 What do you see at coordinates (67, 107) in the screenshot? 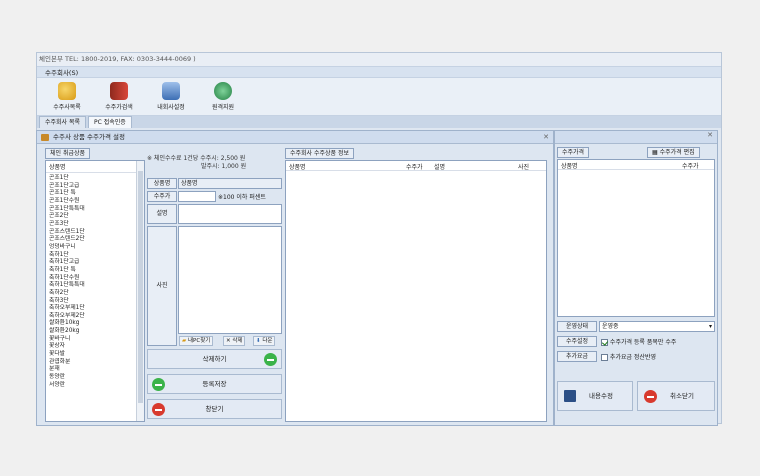
I see `ribbon-label: 수주사목록` at bounding box center [67, 107].